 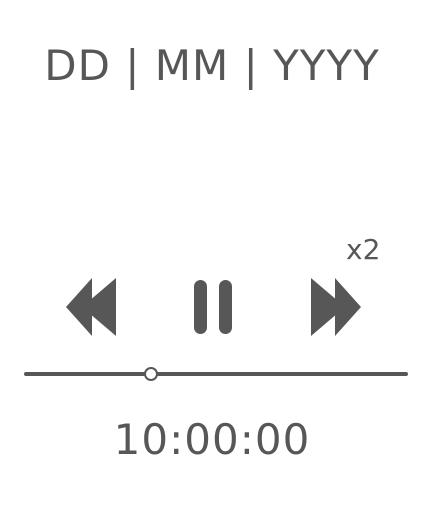 I want to click on timeline-track, so click(x=216, y=374).